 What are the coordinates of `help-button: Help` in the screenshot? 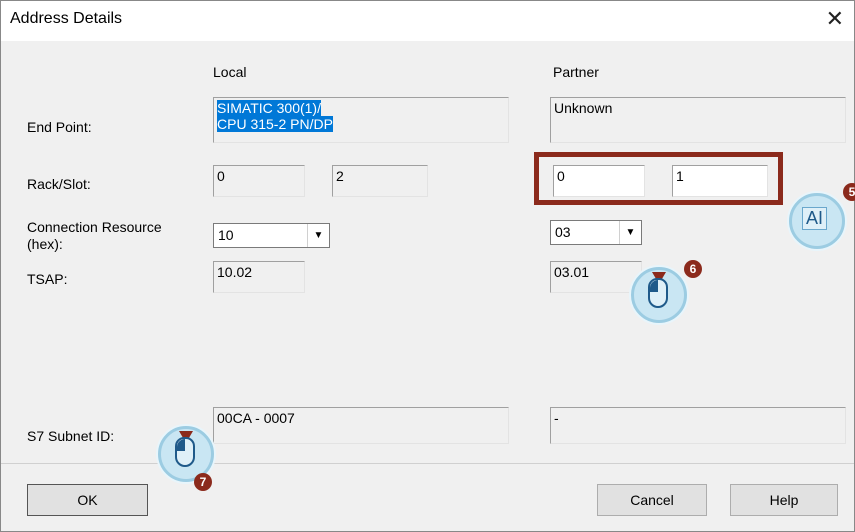 It's located at (784, 500).